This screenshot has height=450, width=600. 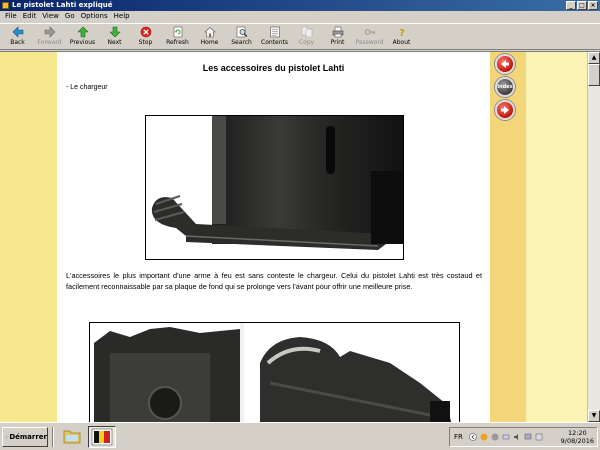 I want to click on next-label: Next, so click(x=114, y=42).